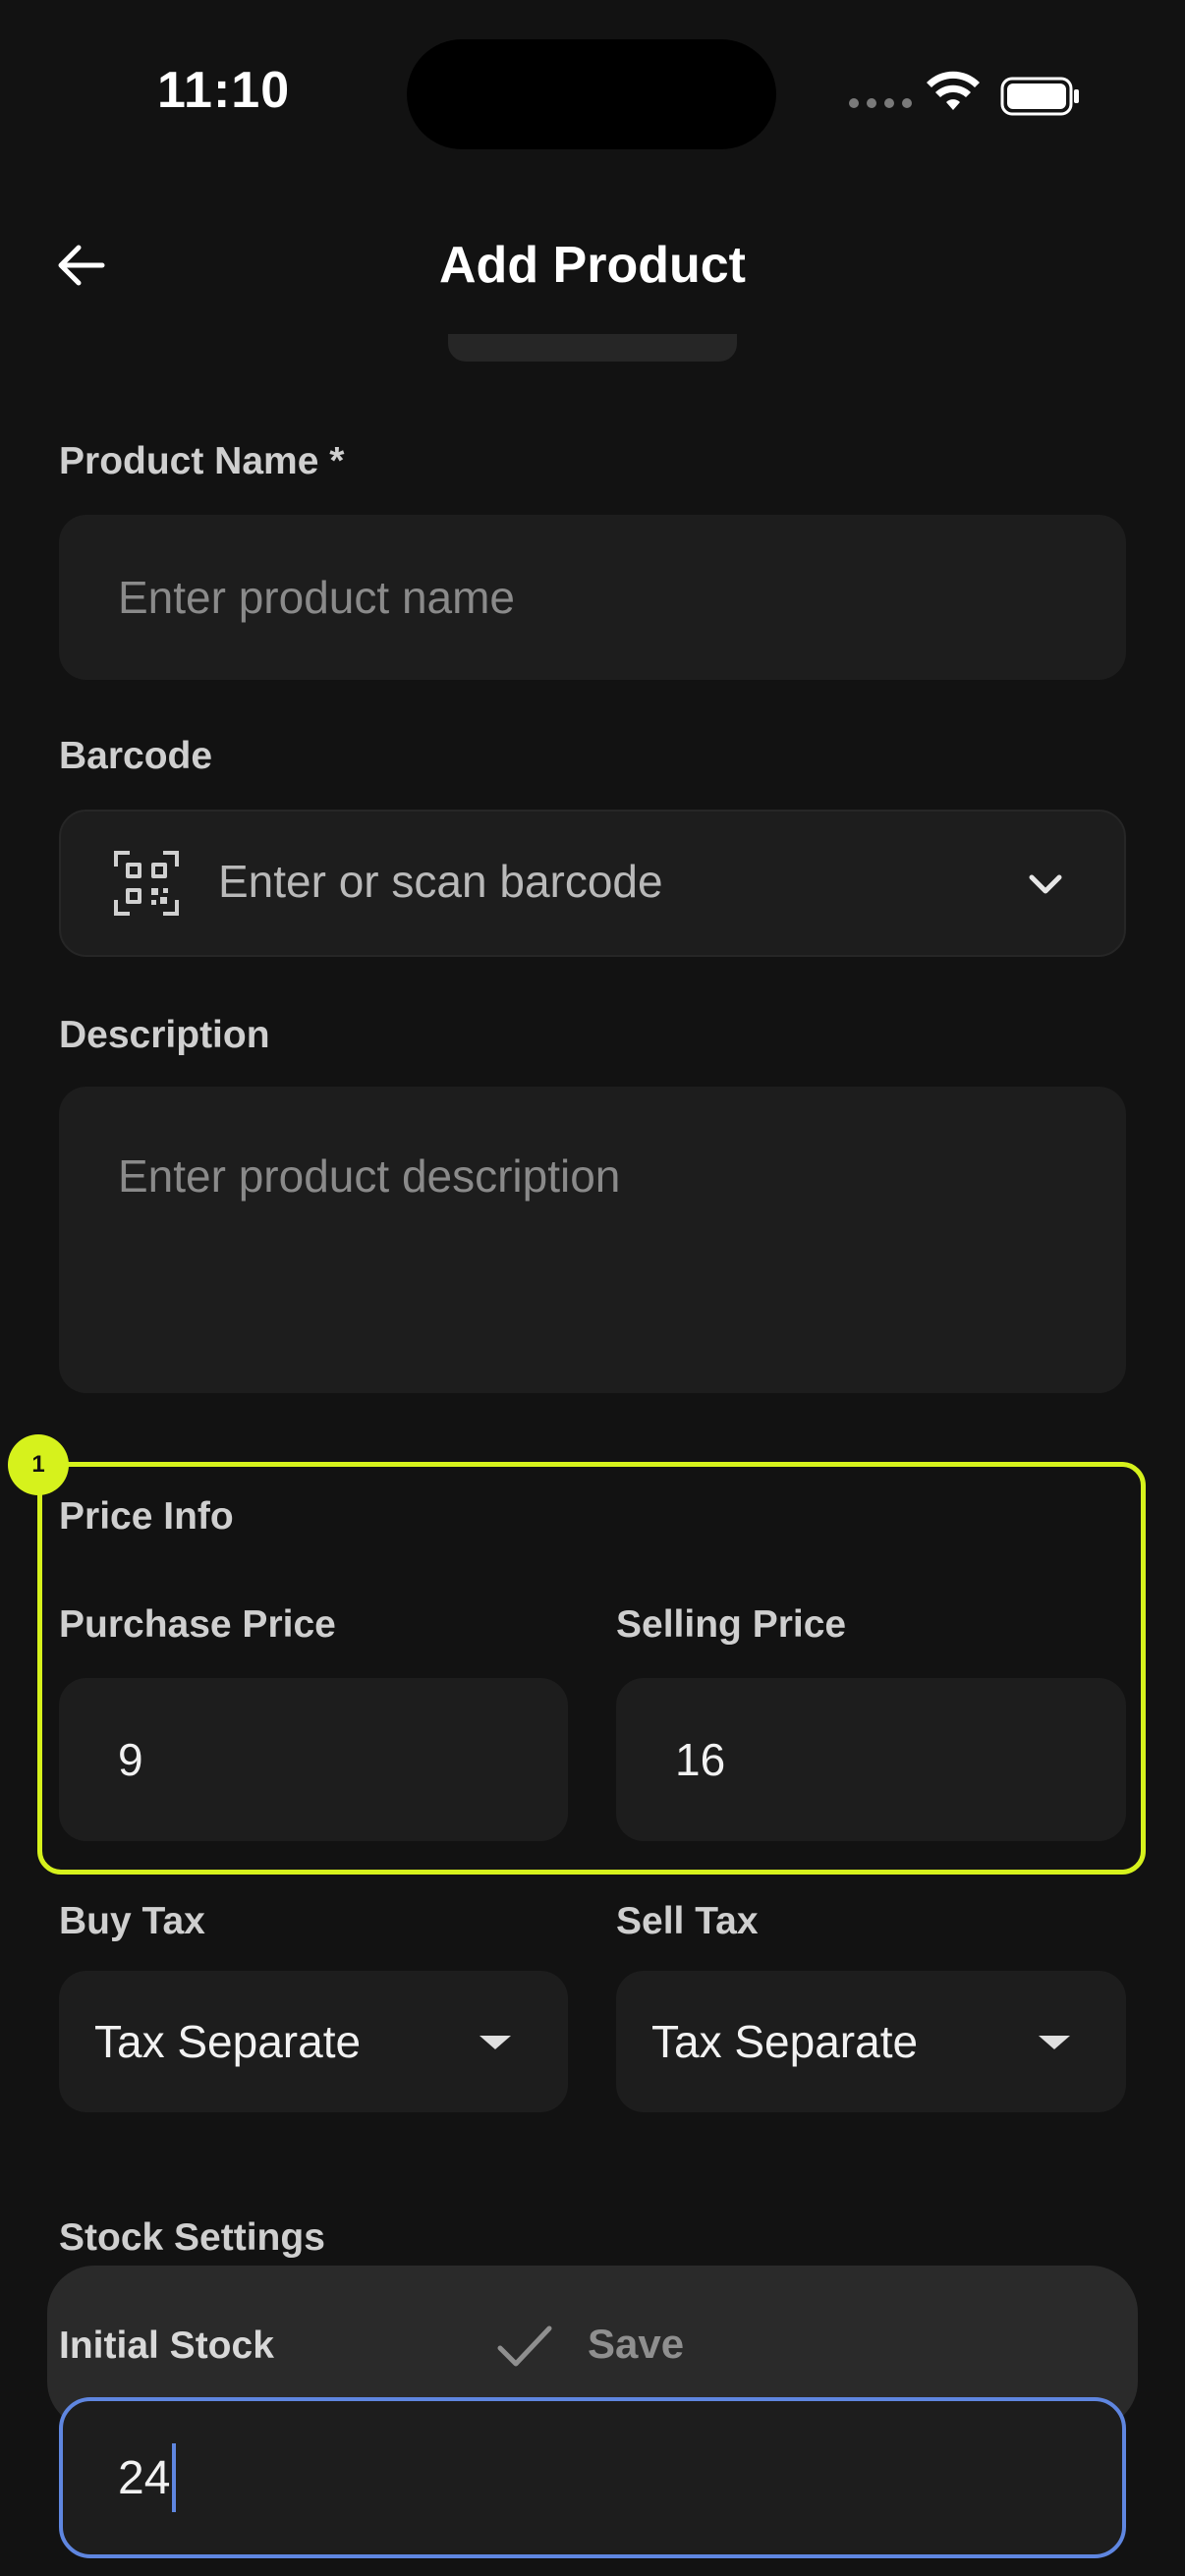  What do you see at coordinates (202, 461) in the screenshot?
I see `product-name-label: Product Name *` at bounding box center [202, 461].